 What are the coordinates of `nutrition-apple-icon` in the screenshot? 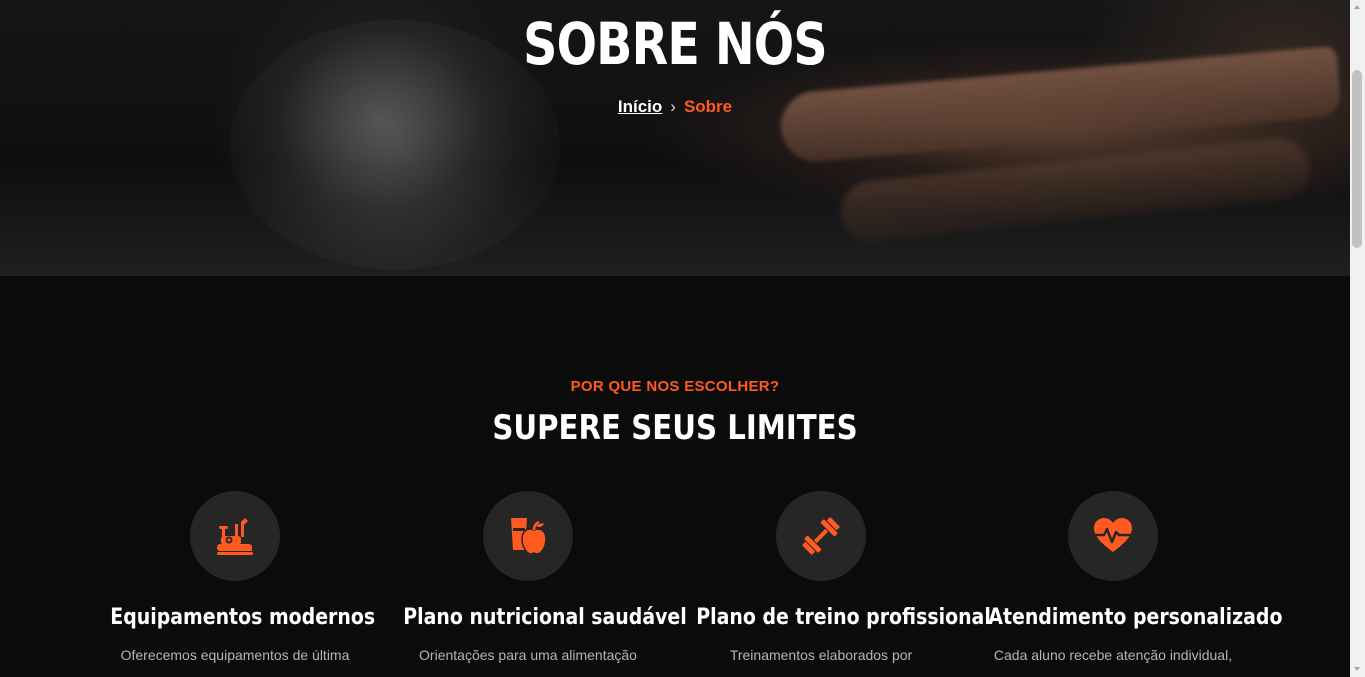 It's located at (529, 536).